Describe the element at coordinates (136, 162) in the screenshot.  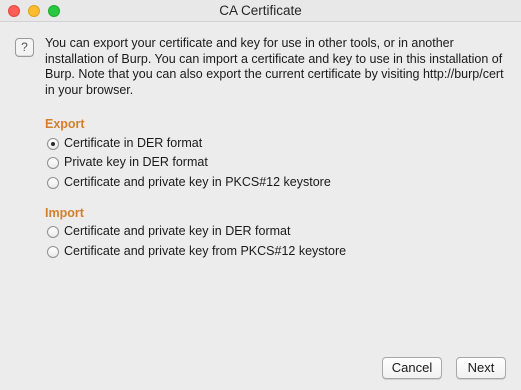
I see `radio-label: Private key in DER format` at that location.